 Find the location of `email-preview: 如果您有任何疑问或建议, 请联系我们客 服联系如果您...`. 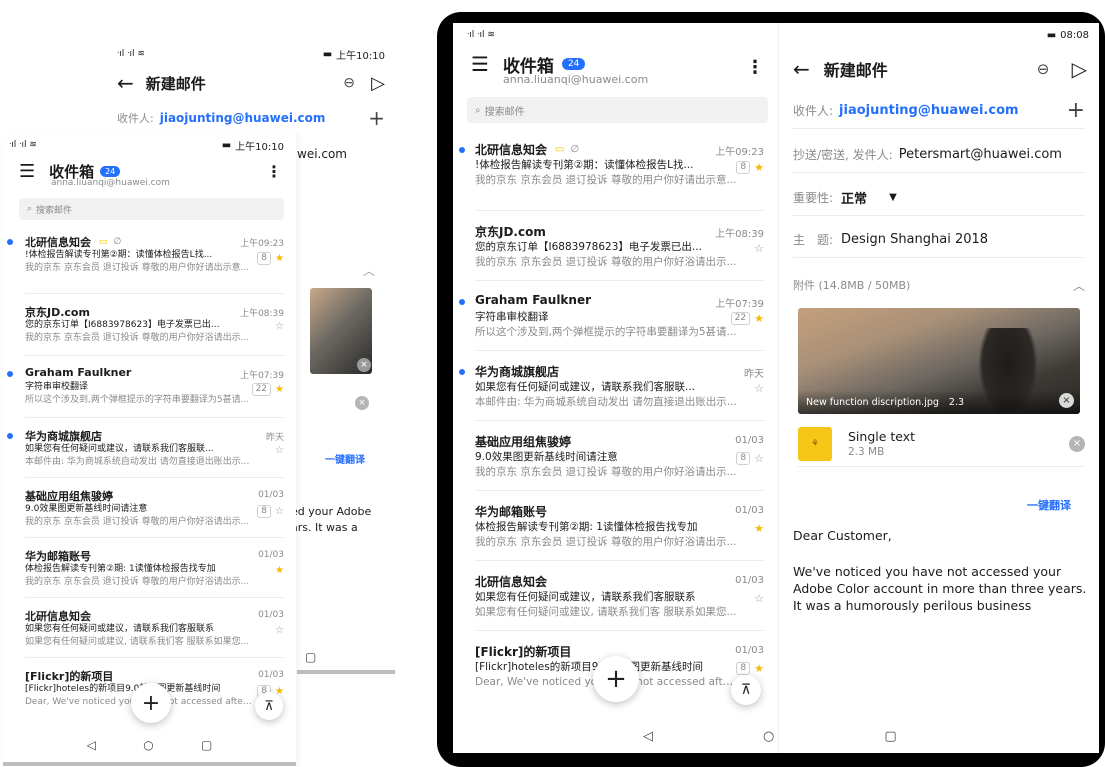

email-preview: 如果您有任何疑问或建议, 请联系我们客 服联系如果您... is located at coordinates (606, 612).